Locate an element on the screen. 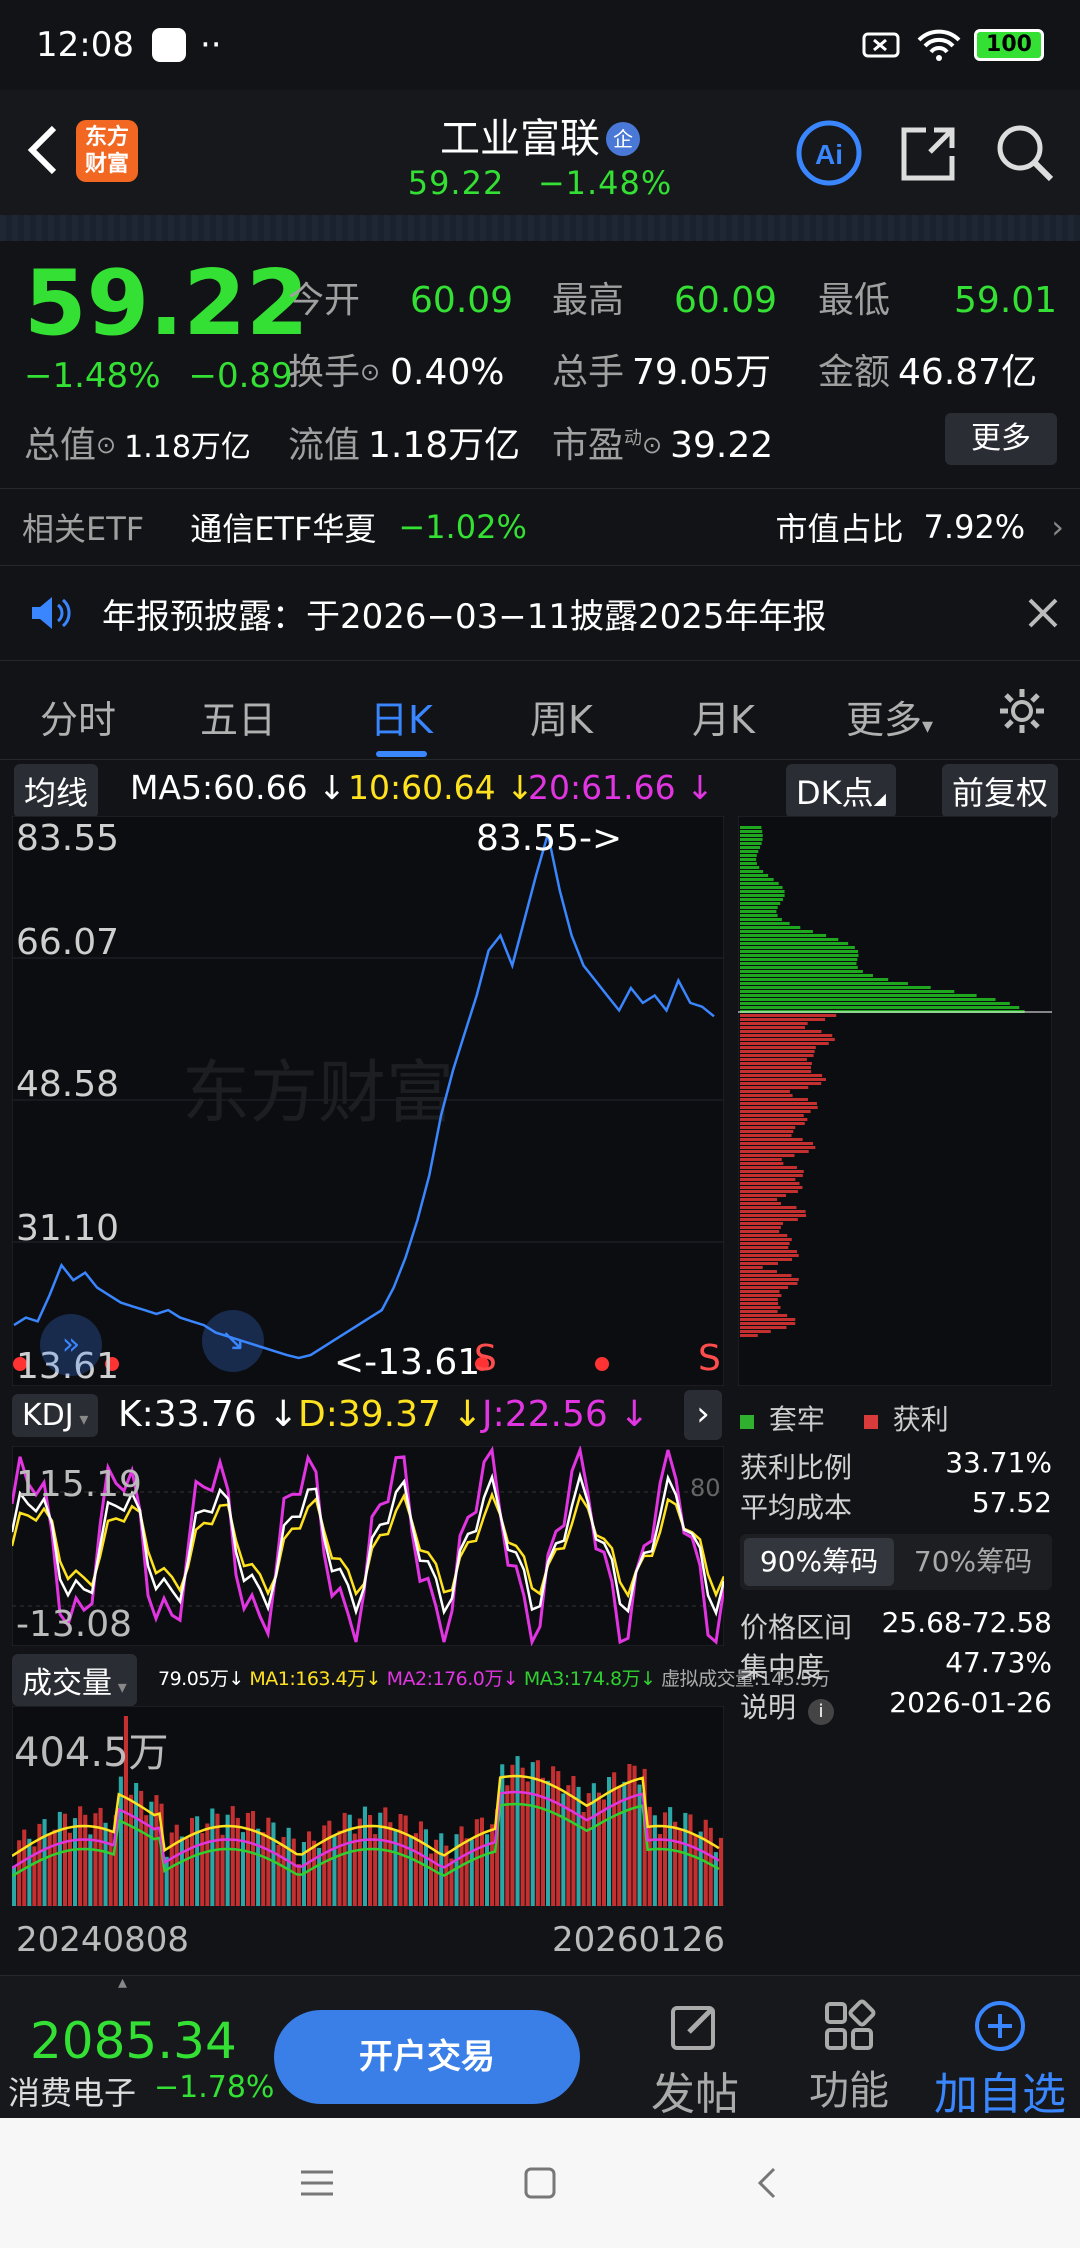 Image resolution: width=1080 pixels, height=2248 pixels. index-name: 消费电子 is located at coordinates (72, 2091).